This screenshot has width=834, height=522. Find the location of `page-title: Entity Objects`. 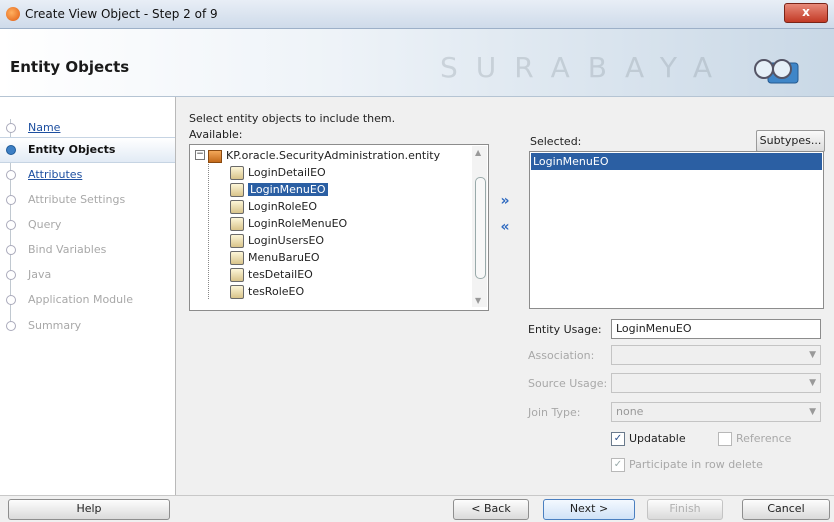

page-title: Entity Objects is located at coordinates (70, 67).